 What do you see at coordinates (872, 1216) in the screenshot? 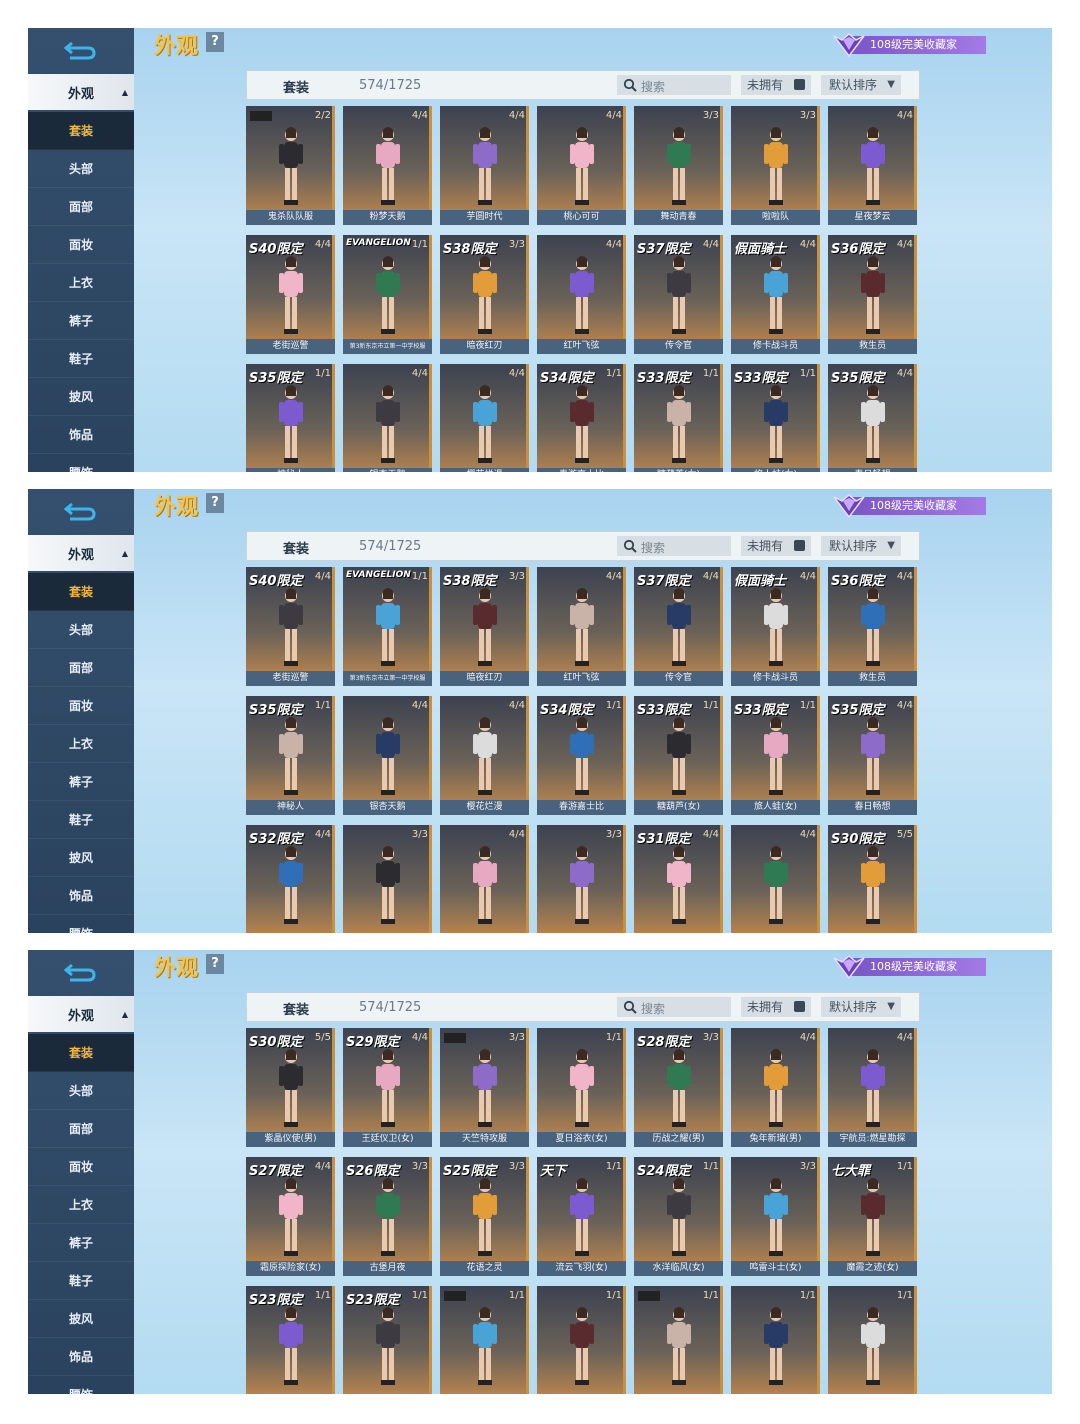
I see `outfit-card: 七大罪 1/1 魔霞之迹(女)` at bounding box center [872, 1216].